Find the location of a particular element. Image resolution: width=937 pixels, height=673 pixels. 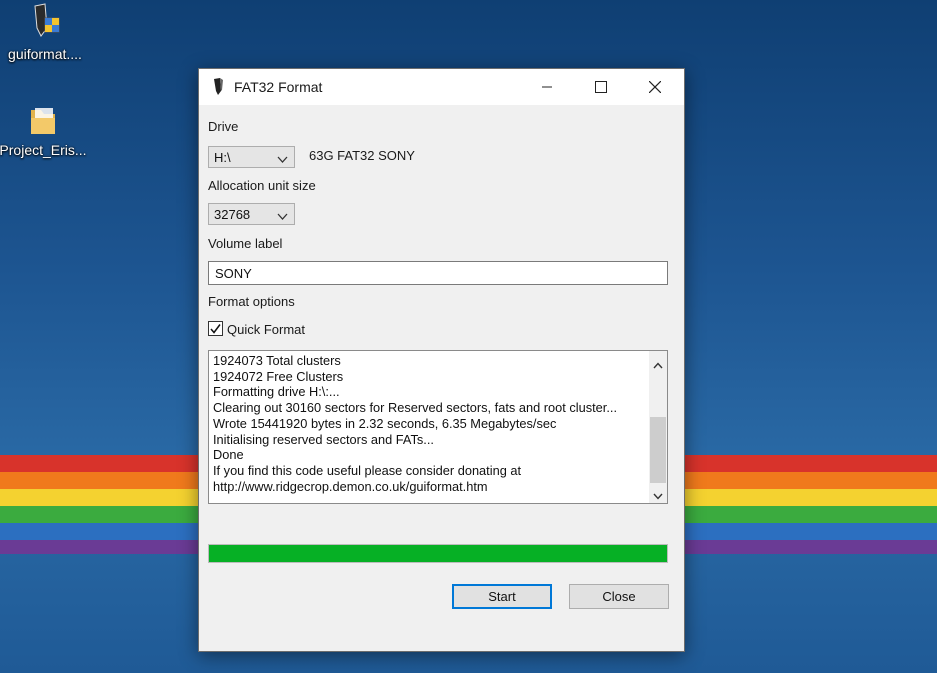

maximize-icon is located at coordinates (601, 87).